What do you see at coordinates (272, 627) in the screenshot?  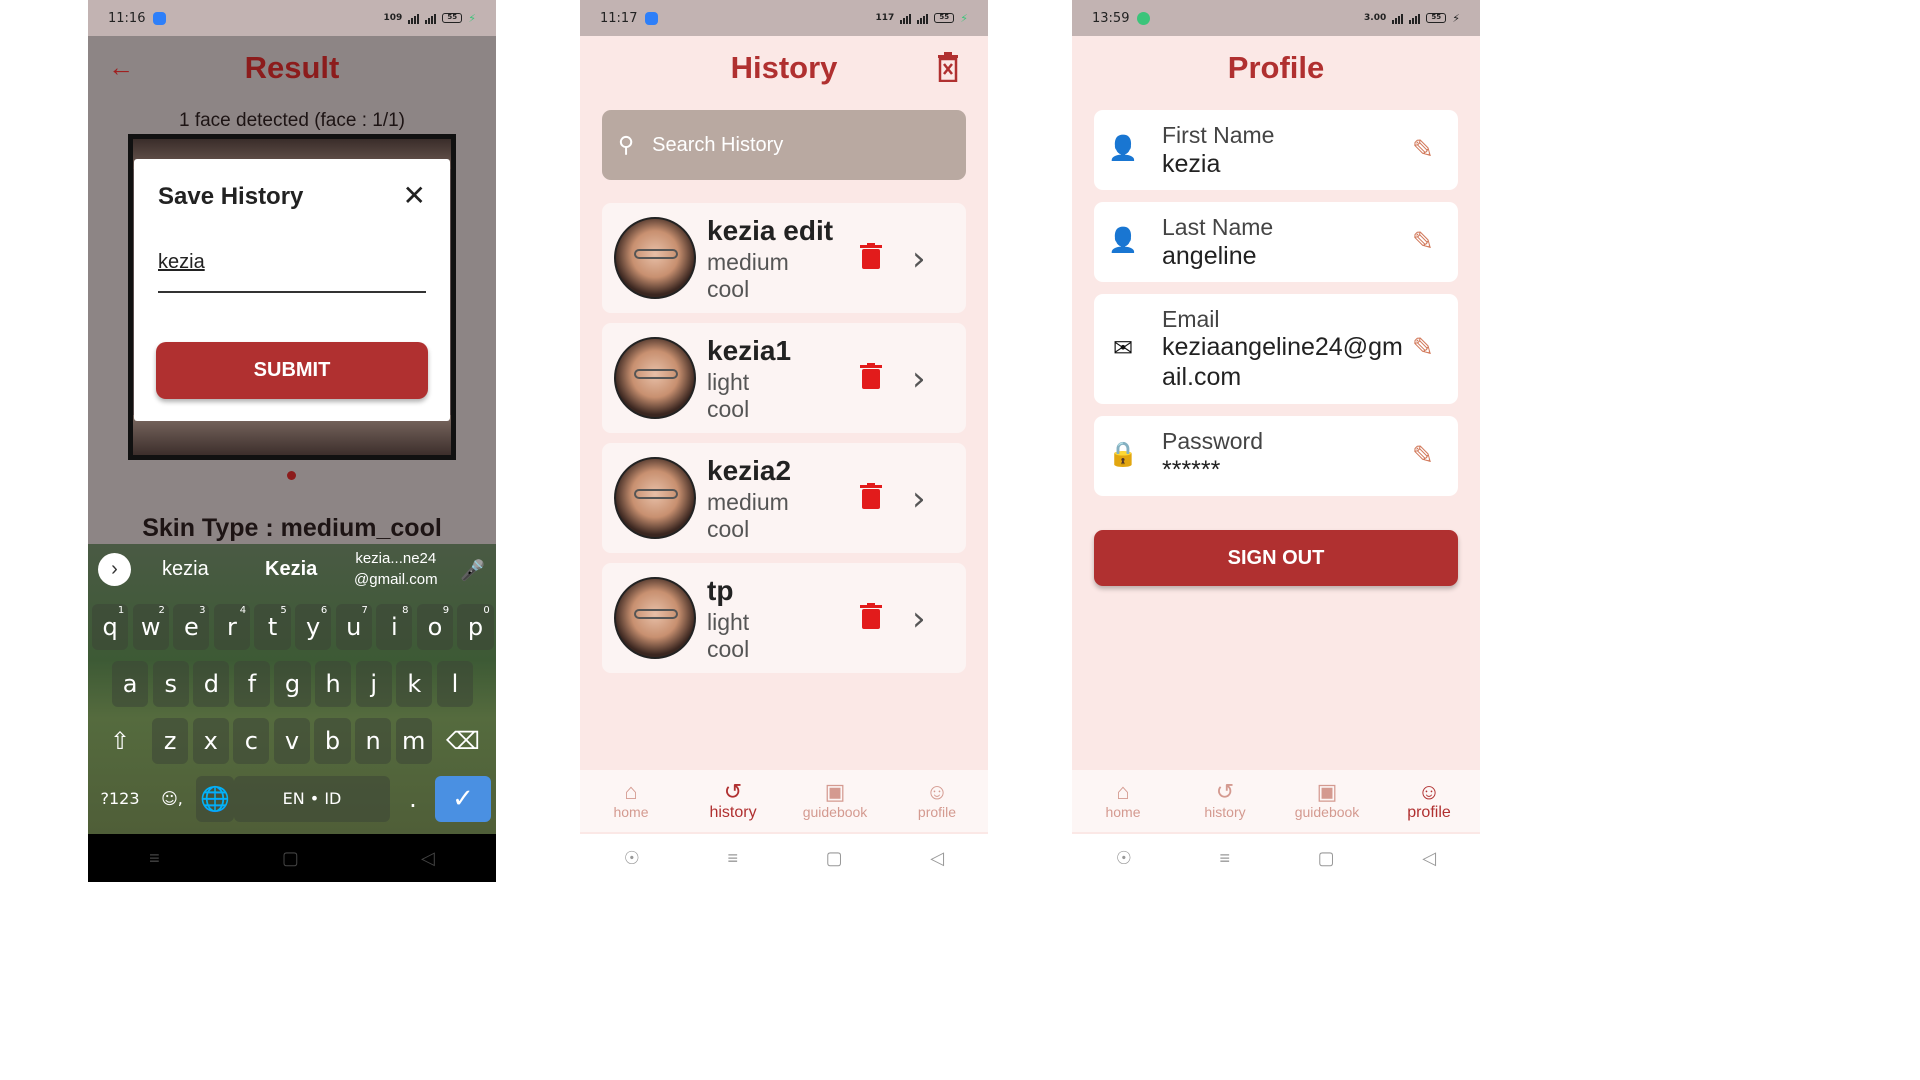 I see `key-t: t5` at bounding box center [272, 627].